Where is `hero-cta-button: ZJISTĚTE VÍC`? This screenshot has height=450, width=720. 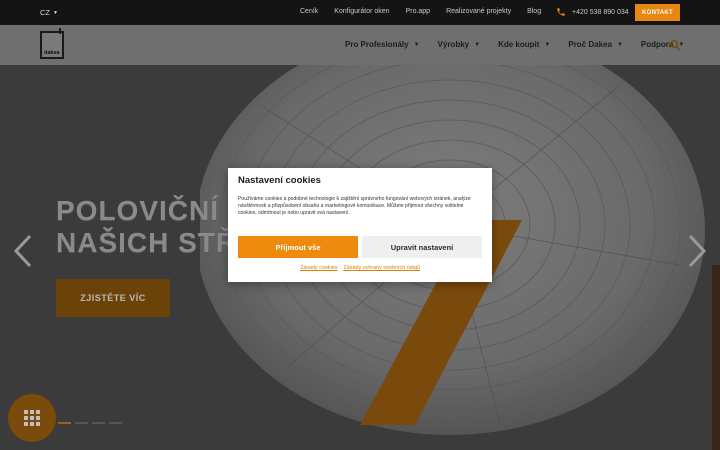
hero-cta-button: ZJISTĚTE VÍC is located at coordinates (113, 298).